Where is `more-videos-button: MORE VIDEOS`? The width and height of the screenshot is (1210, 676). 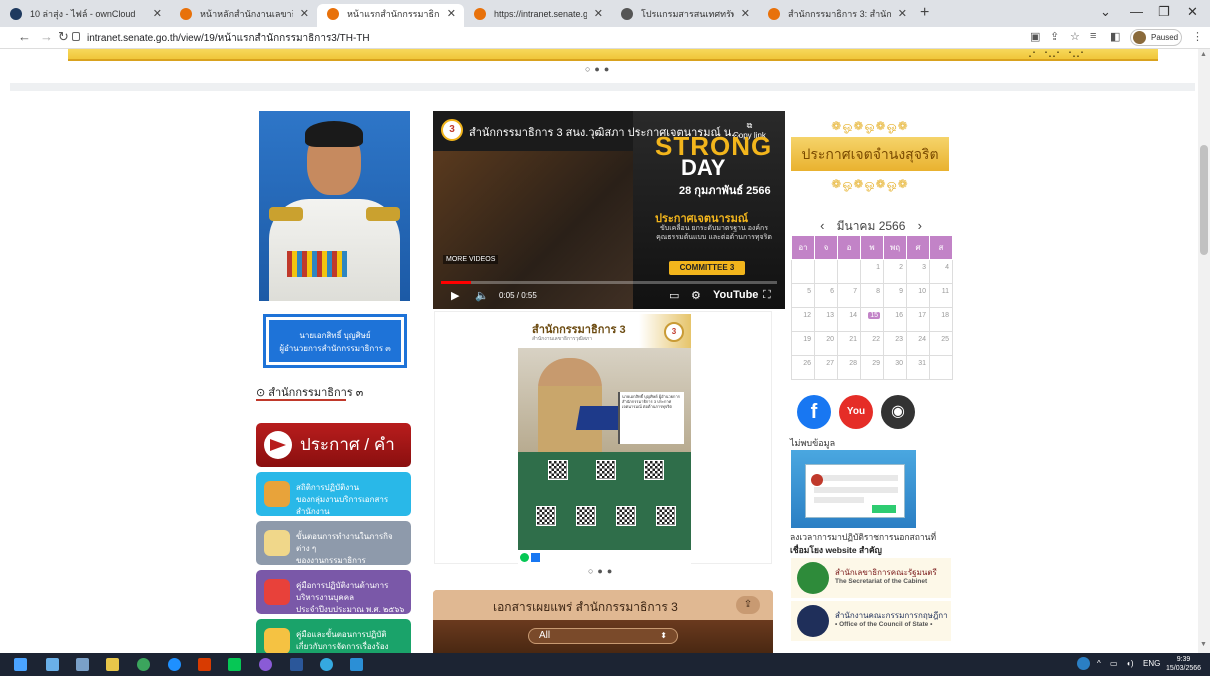
more-videos-button: MORE VIDEOS is located at coordinates (471, 259).